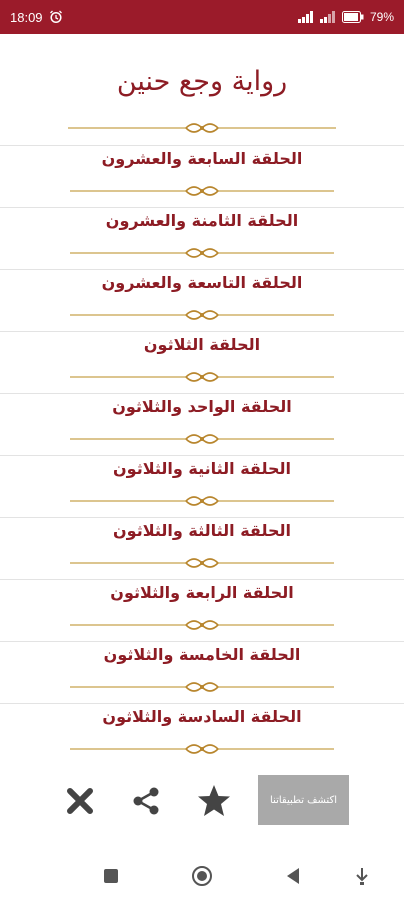  I want to click on list-item-episode-30: الحلقة الثلاثون, so click(202, 362).